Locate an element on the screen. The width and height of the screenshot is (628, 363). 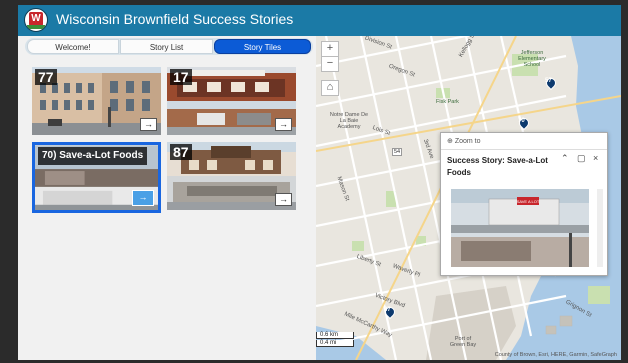
home-button: ⌂ is located at coordinates (330, 88).